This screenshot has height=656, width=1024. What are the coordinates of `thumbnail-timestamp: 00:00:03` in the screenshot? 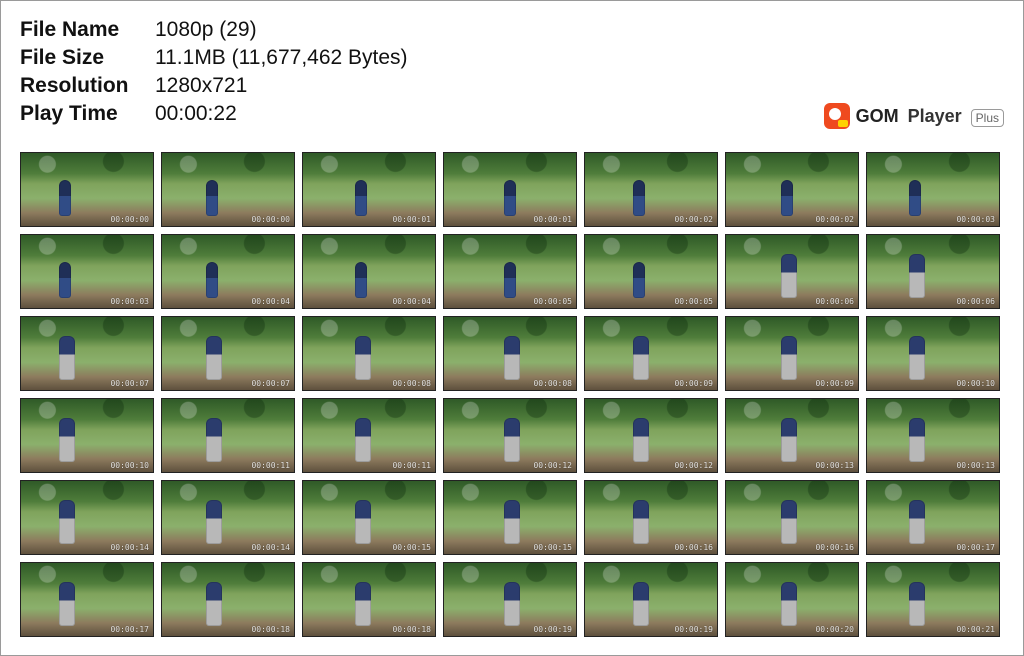 It's located at (129, 301).